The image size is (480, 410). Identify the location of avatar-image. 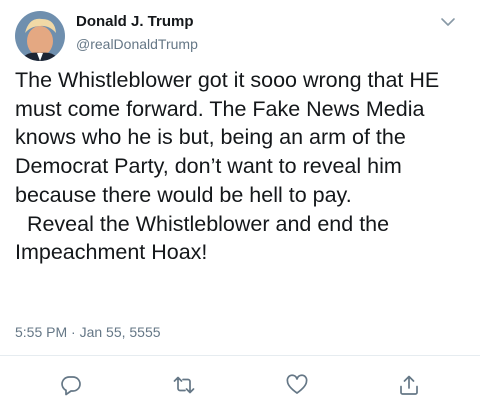
(40, 36).